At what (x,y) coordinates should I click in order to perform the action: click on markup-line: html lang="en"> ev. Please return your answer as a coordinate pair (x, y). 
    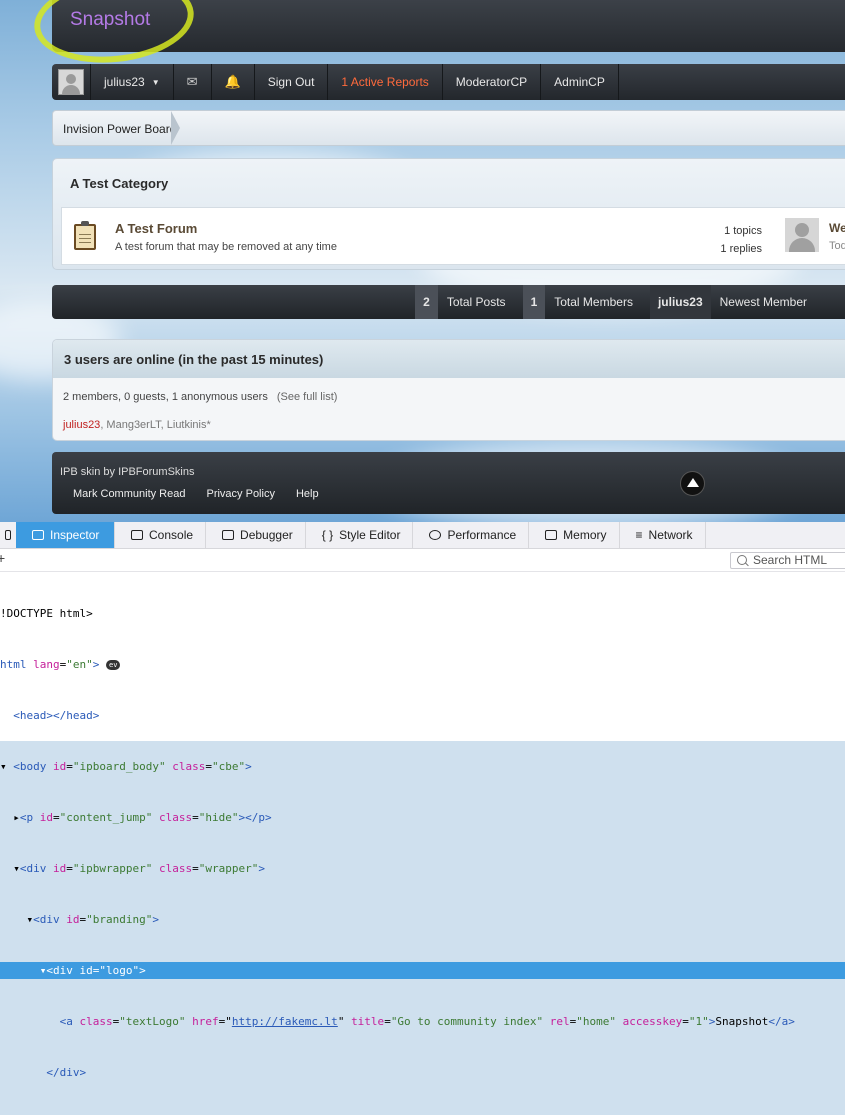
    Looking at the image, I should click on (422, 664).